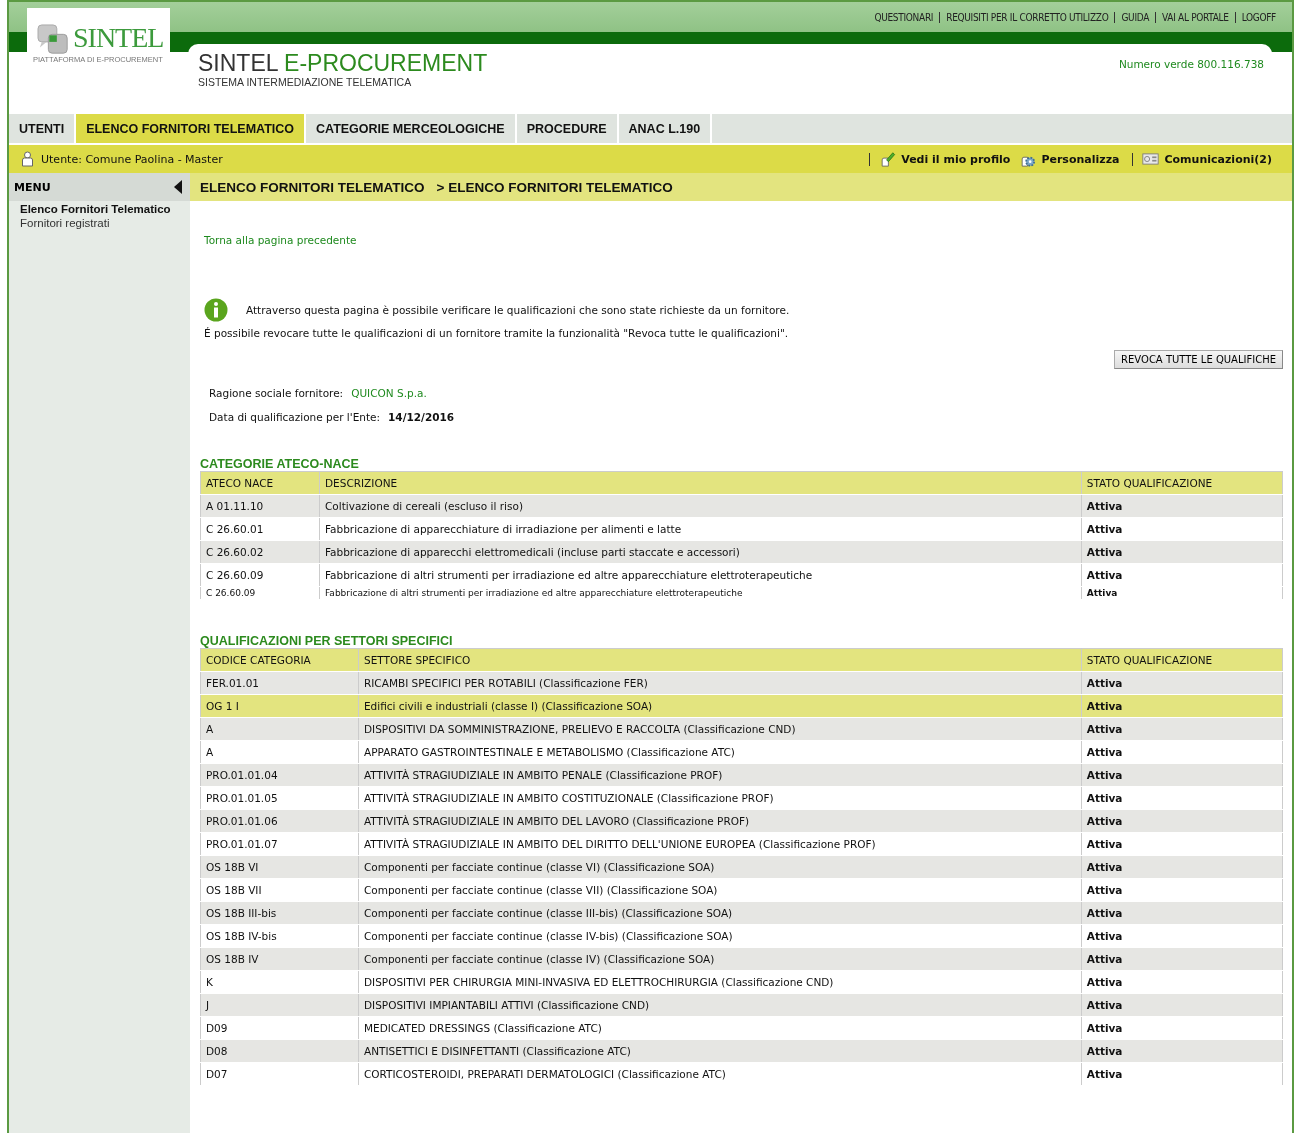 The width and height of the screenshot is (1295, 1133). I want to click on table-row: OS 18B VII Componenti per facciate continue (classe VII) (Classificazione SOA) Attiva, so click(741, 890).